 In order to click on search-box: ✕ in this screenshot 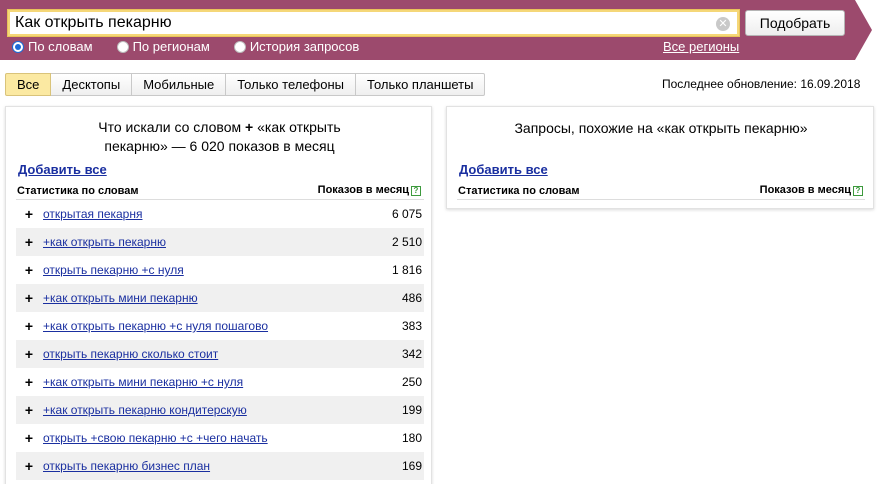, I will do `click(373, 23)`.